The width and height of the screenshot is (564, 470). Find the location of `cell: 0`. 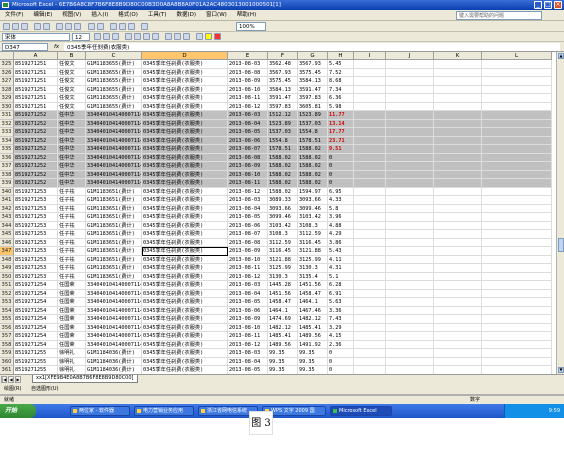

cell: 0 is located at coordinates (341, 361).